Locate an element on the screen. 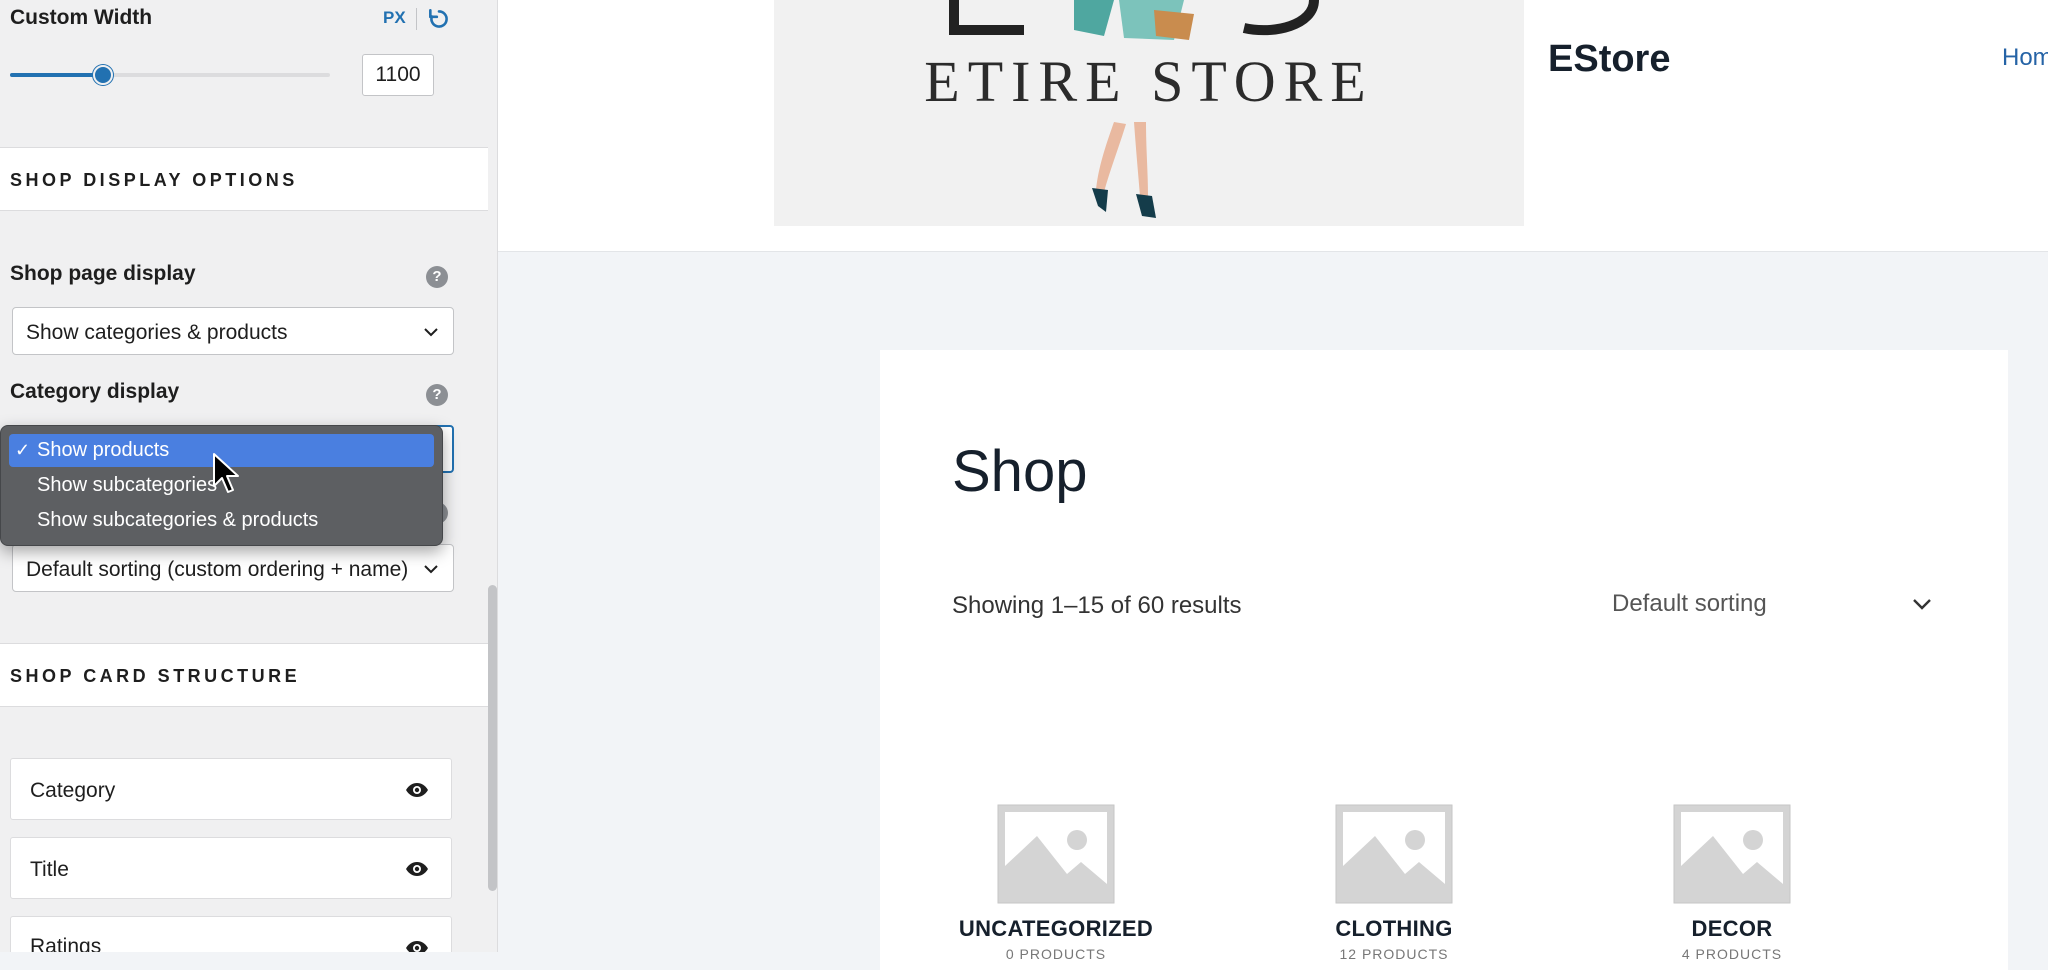 Image resolution: width=2048 pixels, height=970 pixels. section-shop-display-options: SHOP DISPLAY OPTIONS is located at coordinates (244, 179).